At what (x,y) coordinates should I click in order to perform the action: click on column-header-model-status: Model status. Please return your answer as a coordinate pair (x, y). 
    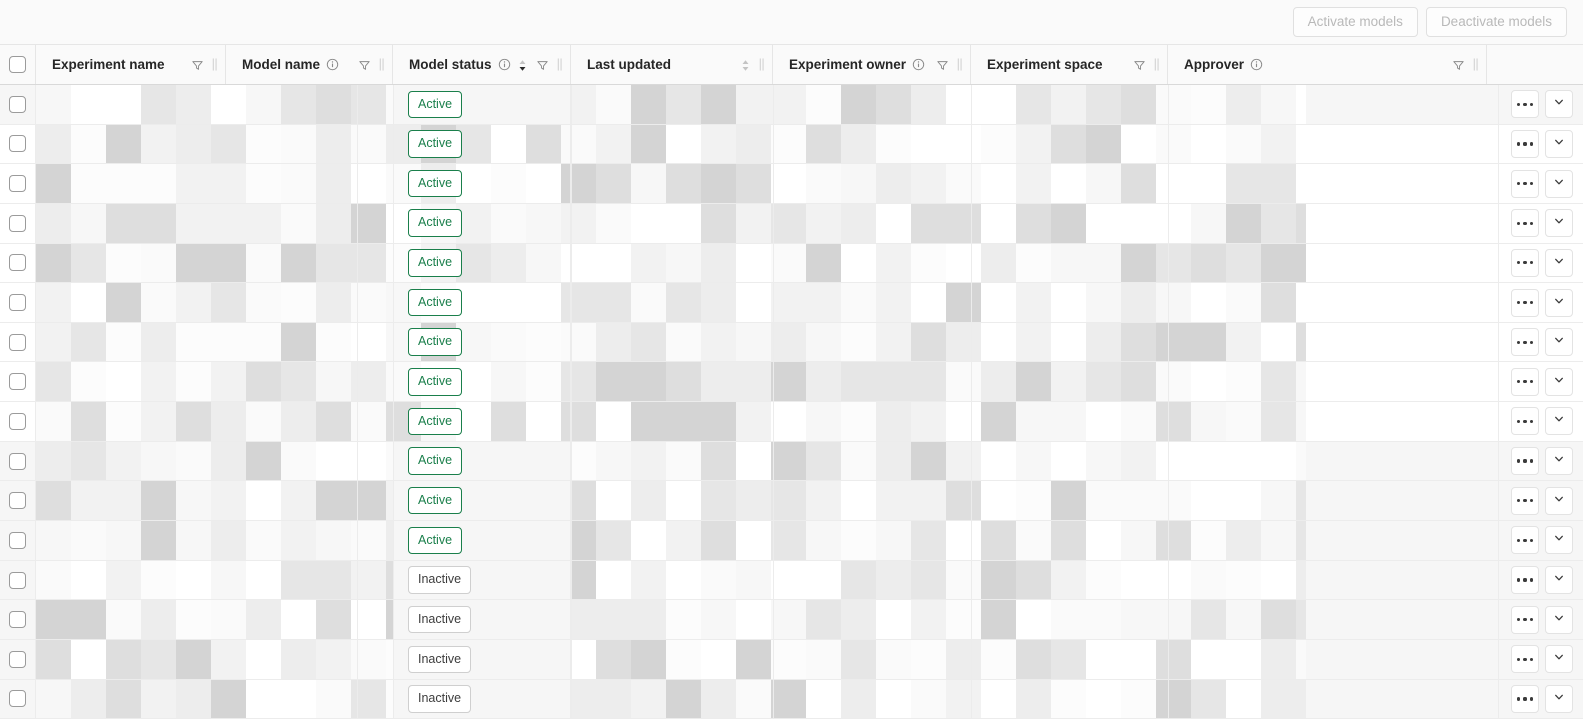
    Looking at the image, I should click on (482, 64).